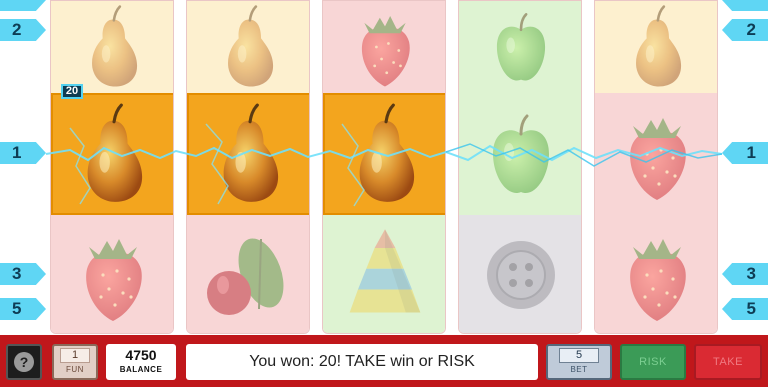 The height and width of the screenshot is (387, 768). I want to click on bet-button: 5 BET, so click(579, 362).